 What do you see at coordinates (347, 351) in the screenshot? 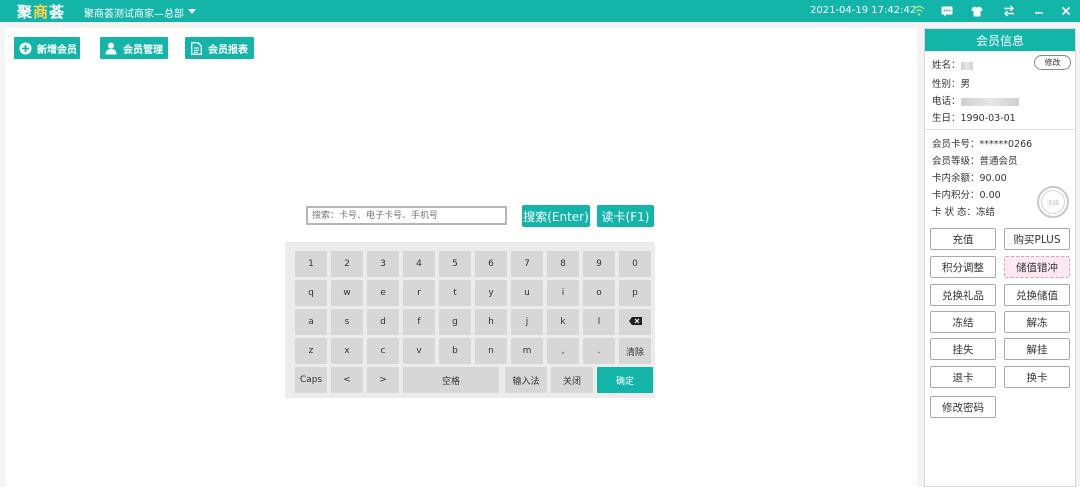
I see `key-3-1: x` at bounding box center [347, 351].